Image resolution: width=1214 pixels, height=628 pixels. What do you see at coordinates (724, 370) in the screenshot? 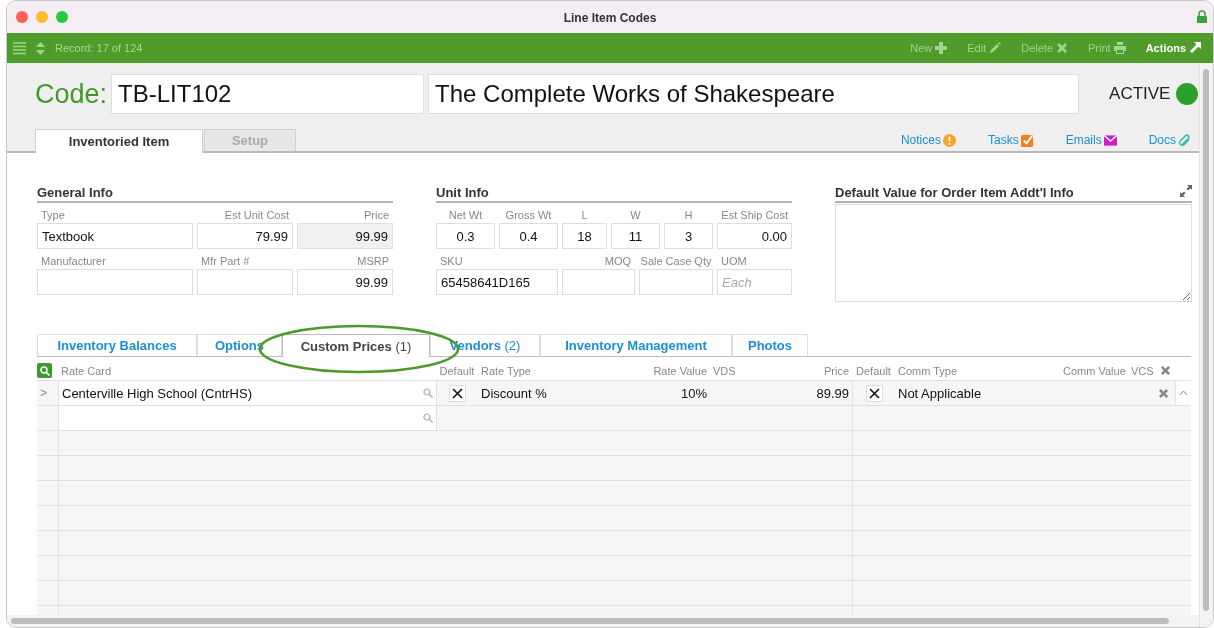
I see `column-header: VDS` at bounding box center [724, 370].